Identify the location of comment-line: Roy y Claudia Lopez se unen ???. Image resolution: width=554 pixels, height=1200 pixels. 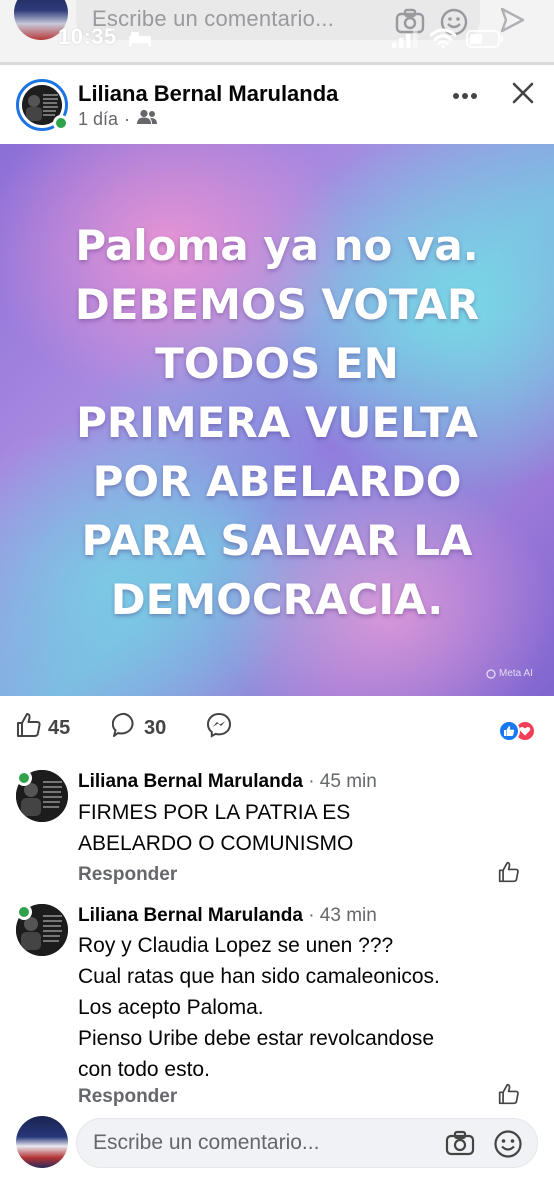
(236, 945).